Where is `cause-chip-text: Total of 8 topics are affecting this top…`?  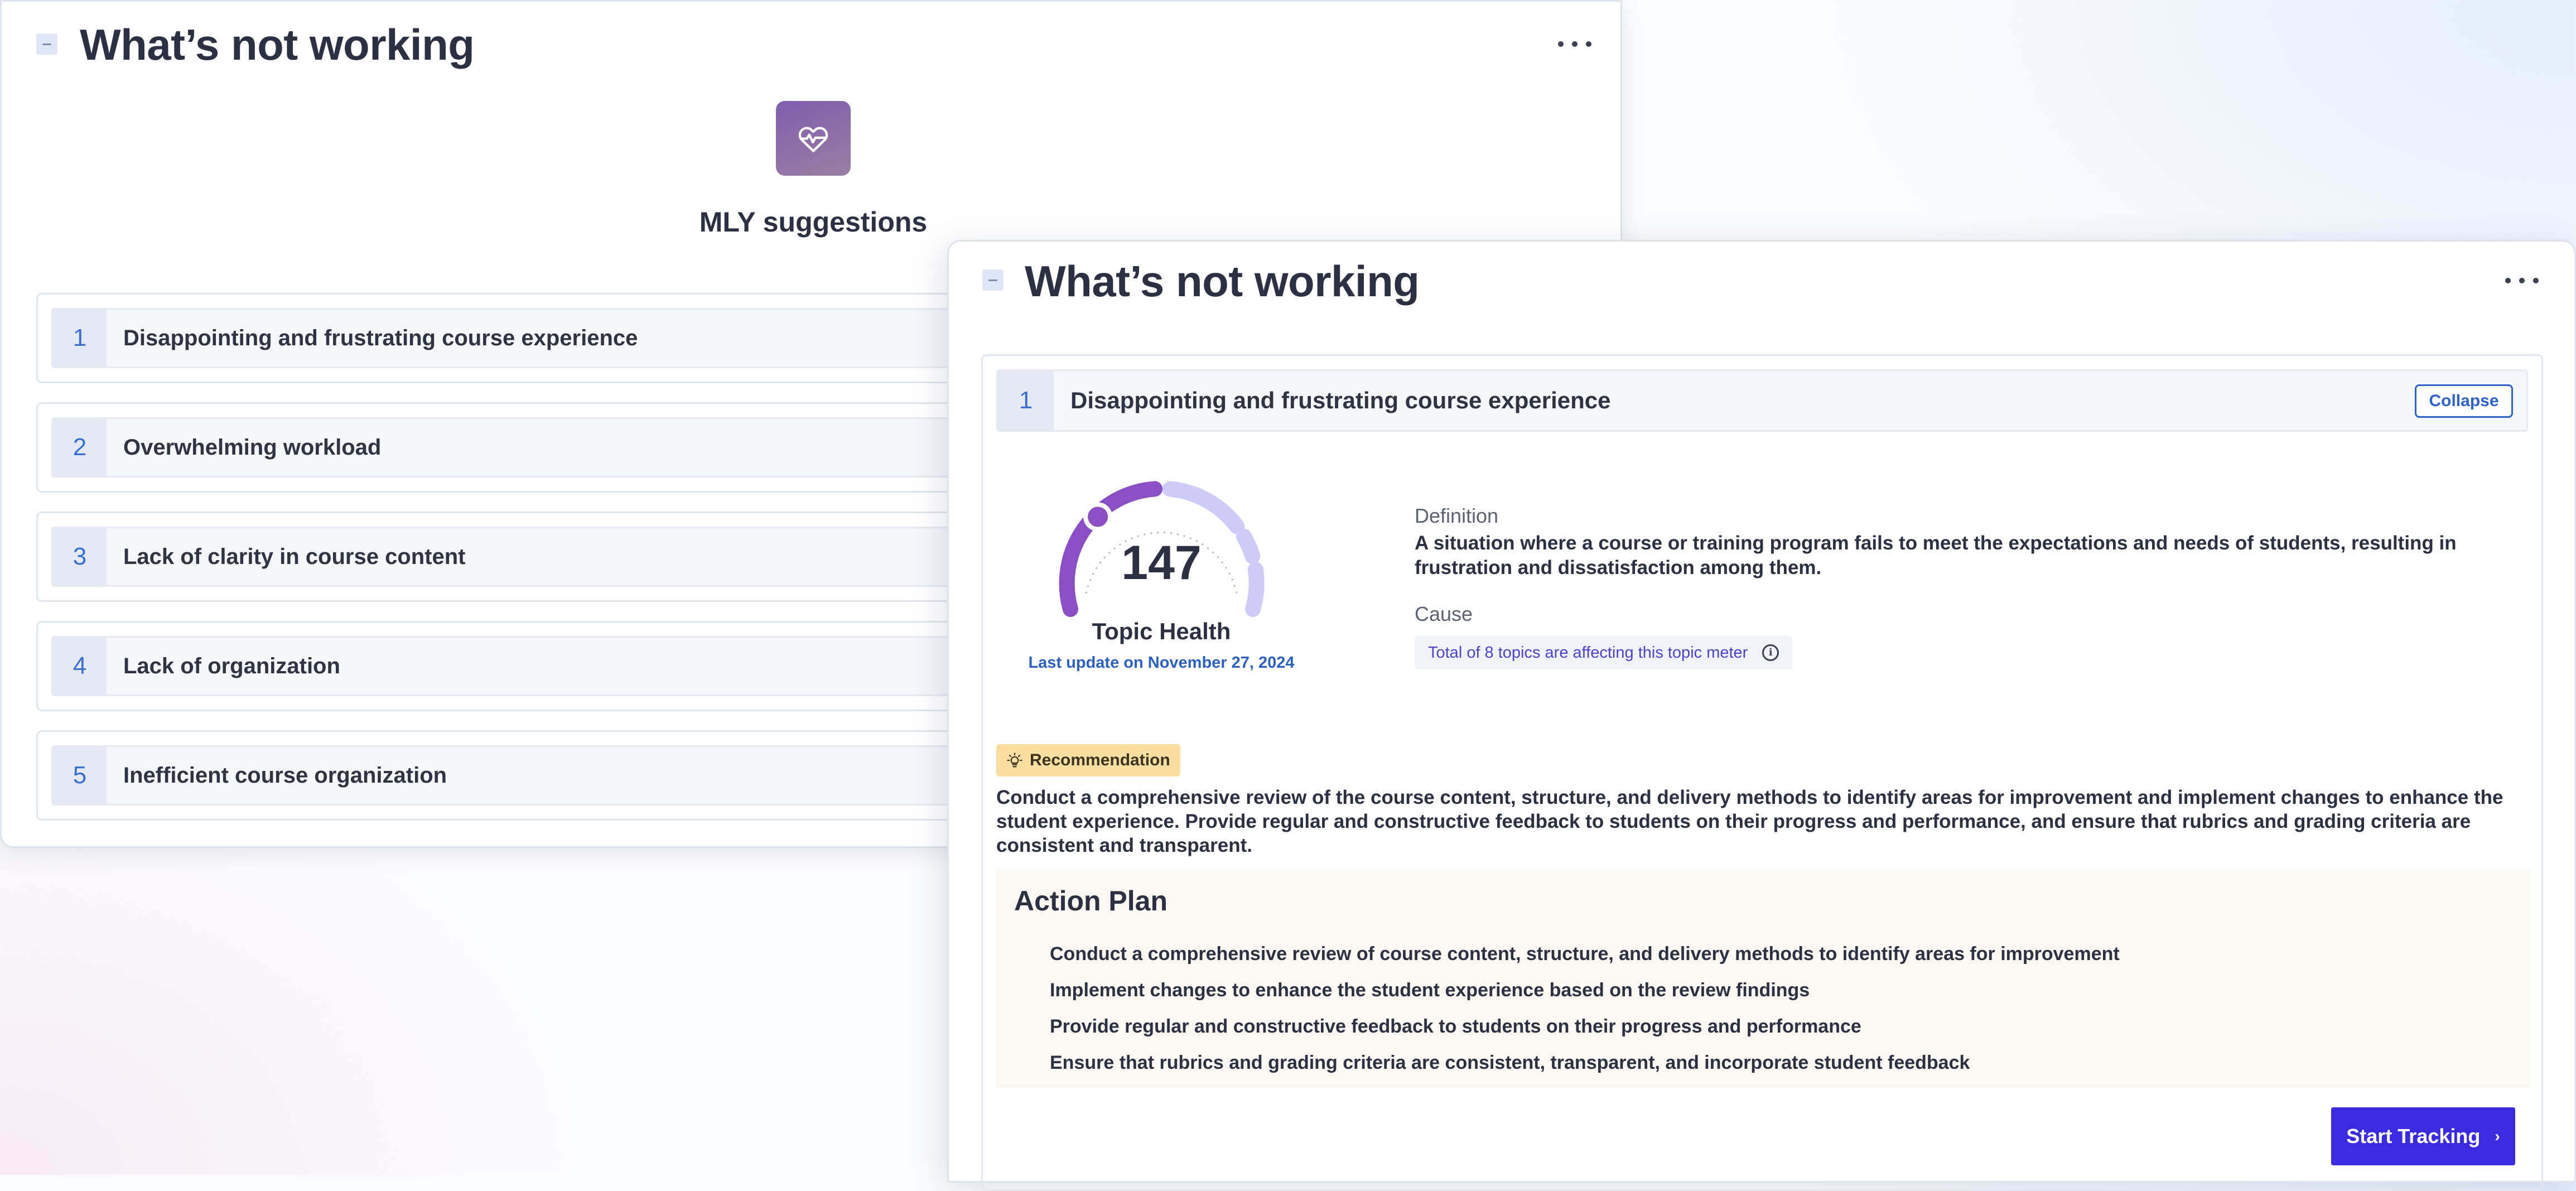
cause-chip-text: Total of 8 topics are affecting this top… is located at coordinates (1588, 652).